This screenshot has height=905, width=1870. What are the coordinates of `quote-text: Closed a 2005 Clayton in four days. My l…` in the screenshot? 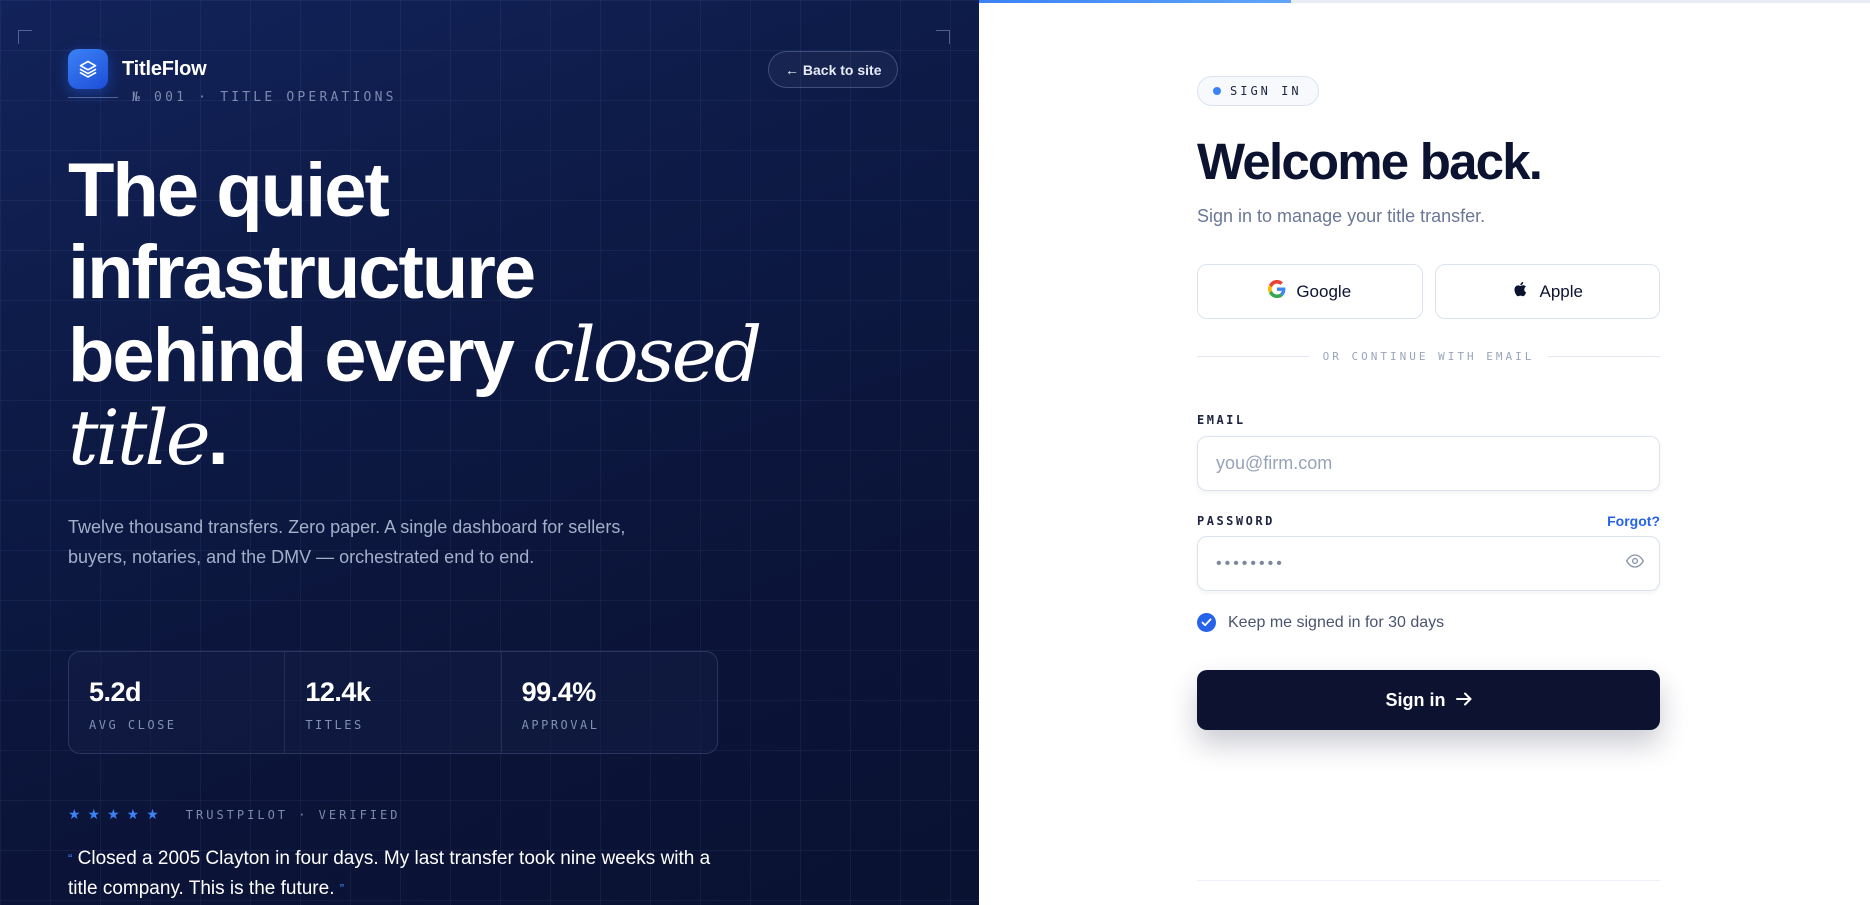 It's located at (389, 873).